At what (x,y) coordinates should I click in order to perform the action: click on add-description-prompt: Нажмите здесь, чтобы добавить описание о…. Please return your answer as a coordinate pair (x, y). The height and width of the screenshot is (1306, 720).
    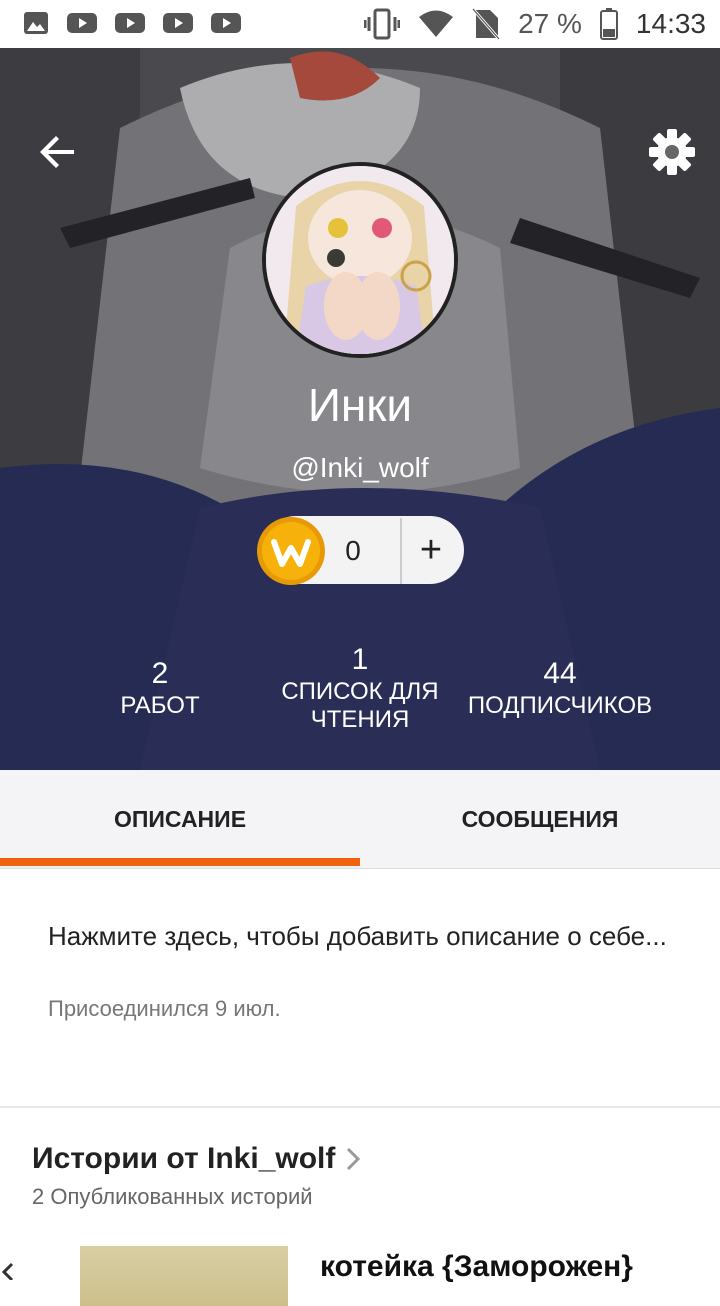
    Looking at the image, I should click on (363, 936).